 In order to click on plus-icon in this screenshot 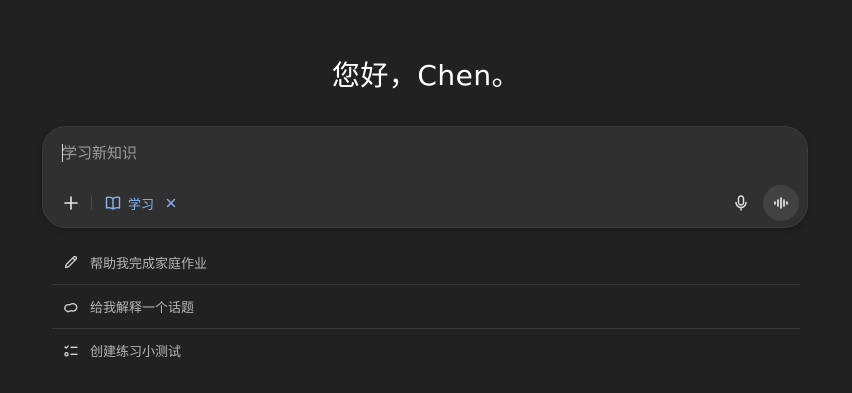, I will do `click(71, 203)`.